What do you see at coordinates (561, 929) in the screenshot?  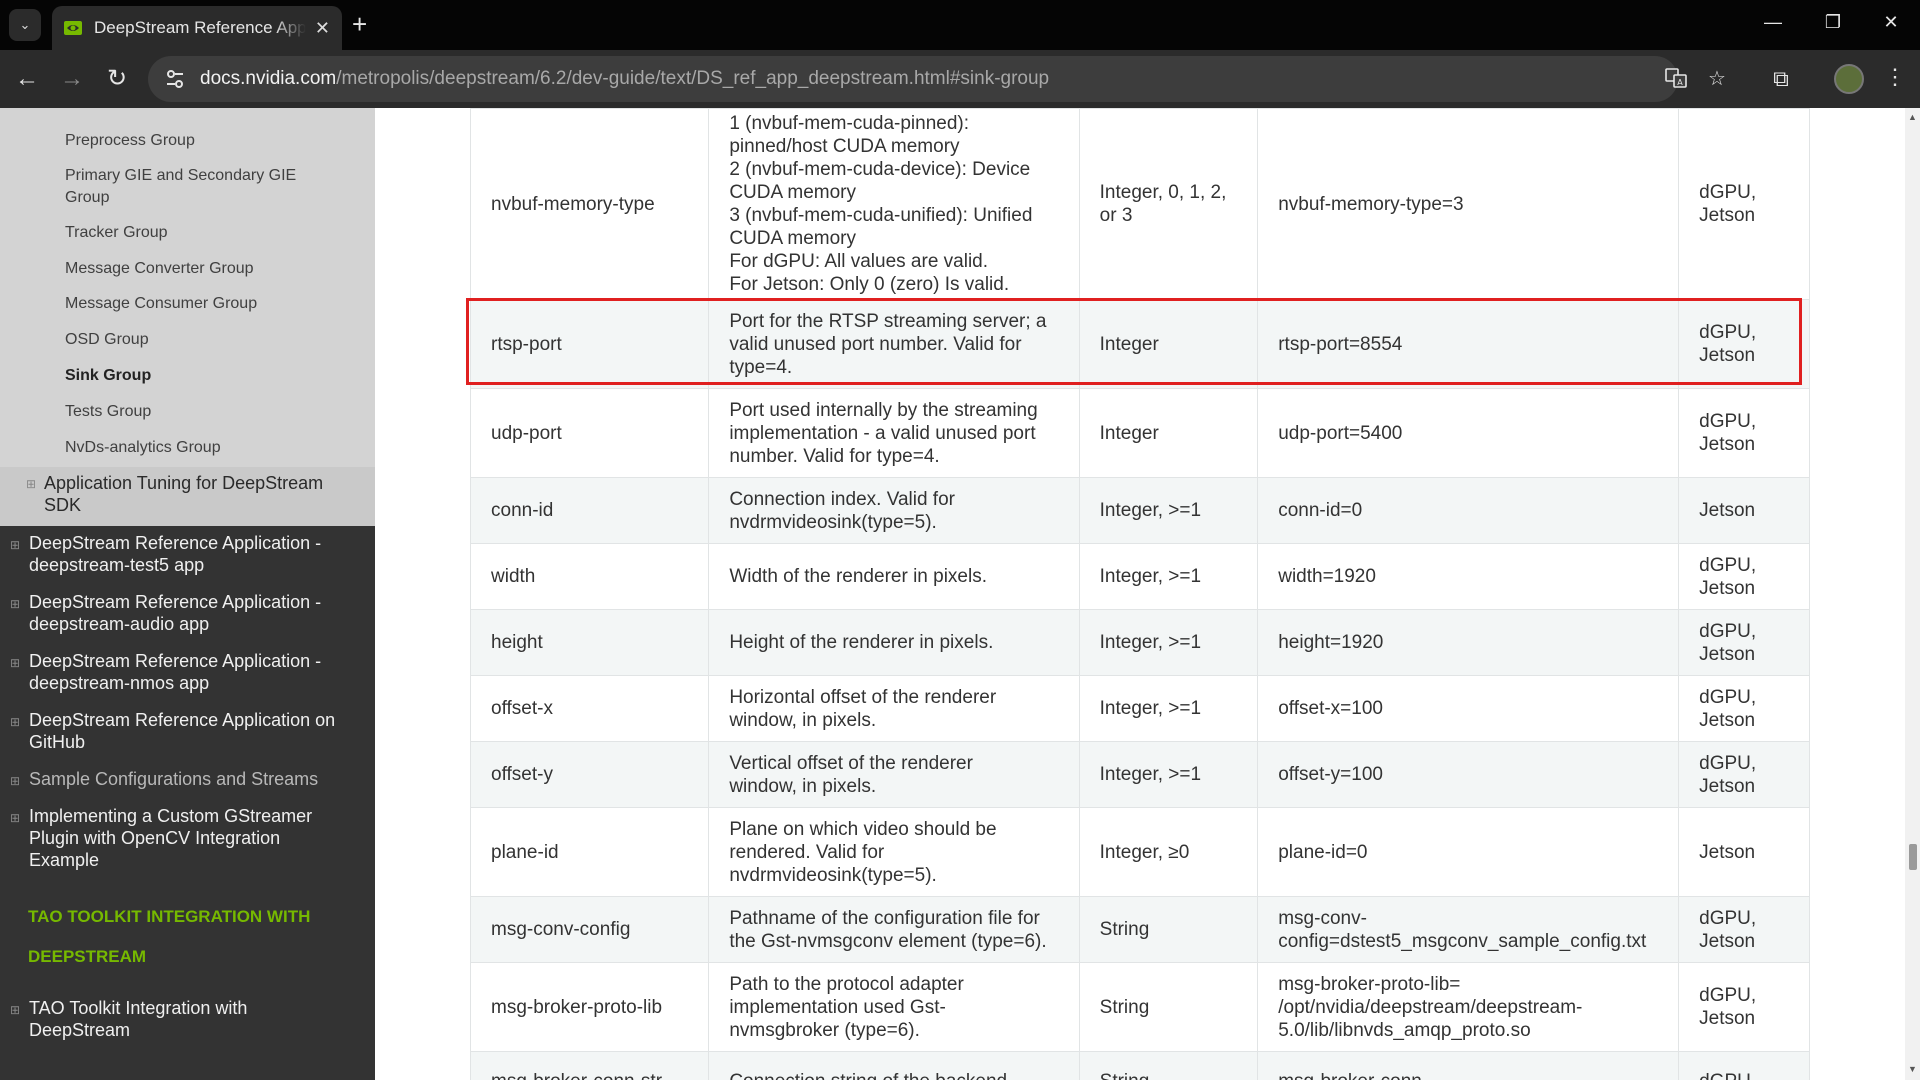 I see `param-name: msg-conv-config` at bounding box center [561, 929].